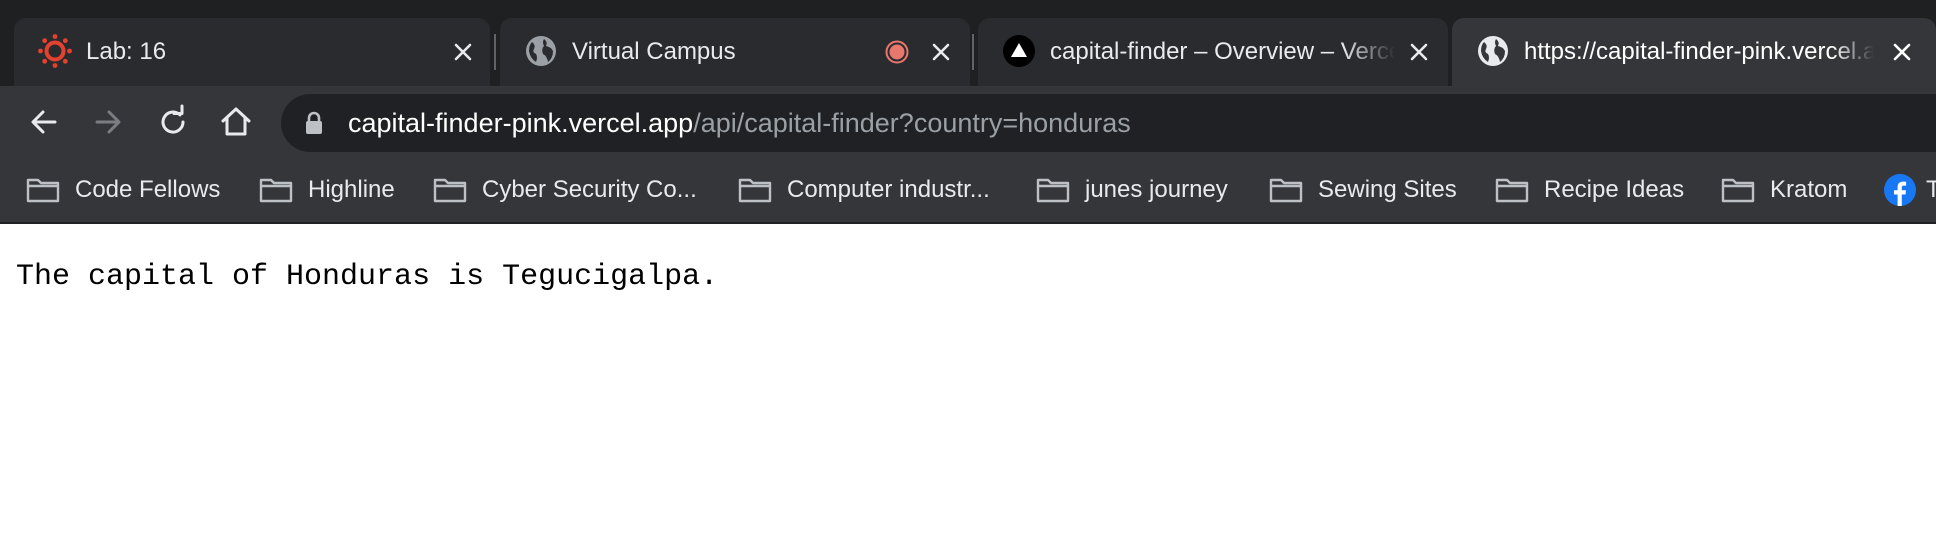 This screenshot has width=1936, height=544. What do you see at coordinates (1900, 190) in the screenshot?
I see `facebook-icon` at bounding box center [1900, 190].